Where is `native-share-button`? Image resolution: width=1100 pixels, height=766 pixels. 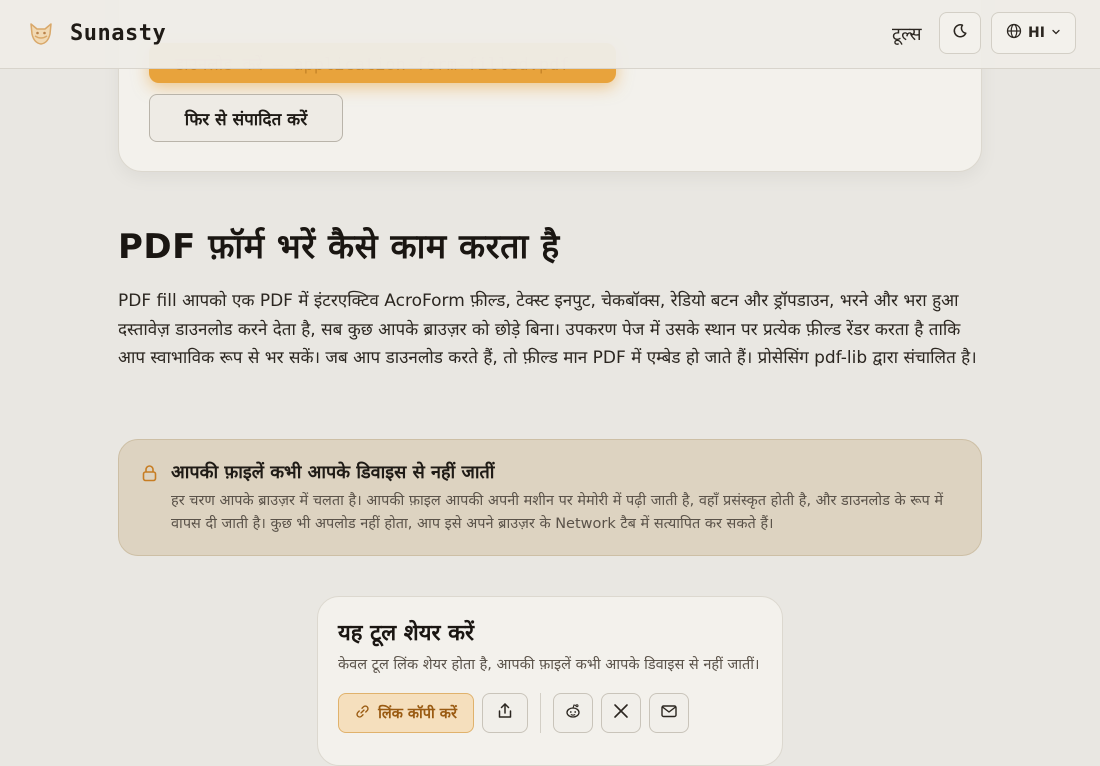
native-share-button is located at coordinates (505, 713).